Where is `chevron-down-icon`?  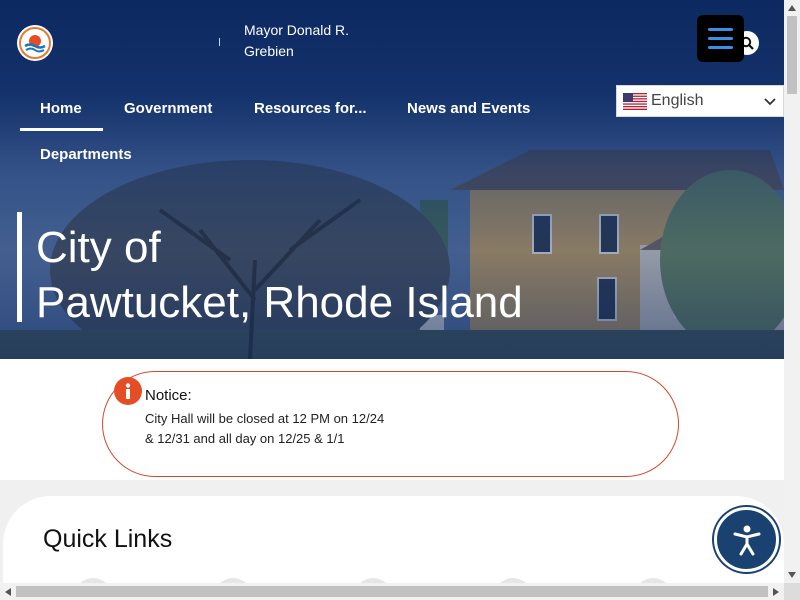 chevron-down-icon is located at coordinates (770, 102).